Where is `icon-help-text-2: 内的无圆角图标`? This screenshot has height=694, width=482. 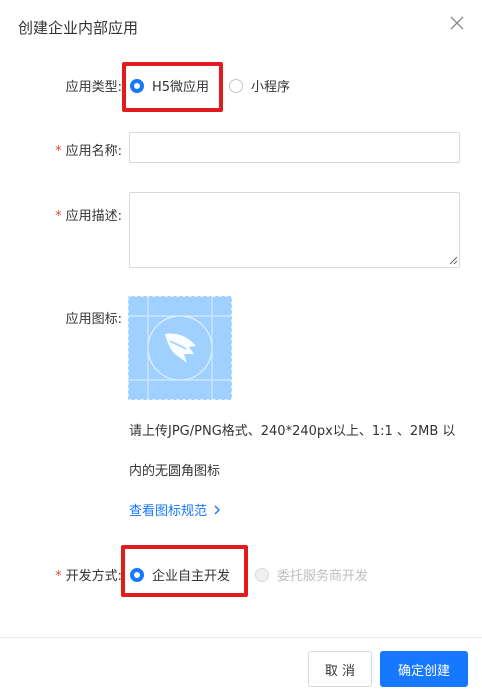
icon-help-text-2: 内的无圆角图标 is located at coordinates (175, 471).